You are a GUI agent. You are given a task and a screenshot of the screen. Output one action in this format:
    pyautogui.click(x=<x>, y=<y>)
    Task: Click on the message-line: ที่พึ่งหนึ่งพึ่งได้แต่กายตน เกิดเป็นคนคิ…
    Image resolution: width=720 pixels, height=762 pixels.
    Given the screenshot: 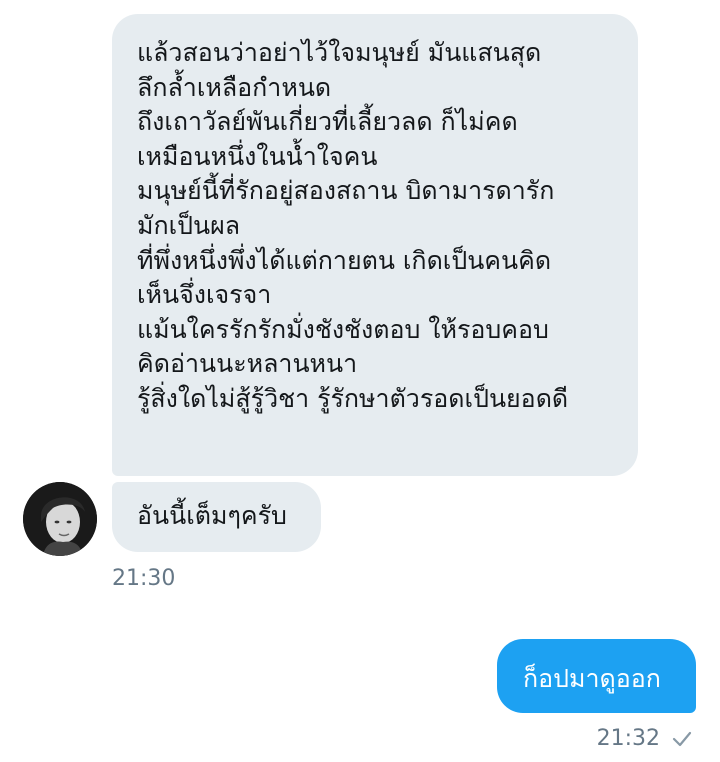 What is the action you would take?
    pyautogui.click(x=344, y=260)
    